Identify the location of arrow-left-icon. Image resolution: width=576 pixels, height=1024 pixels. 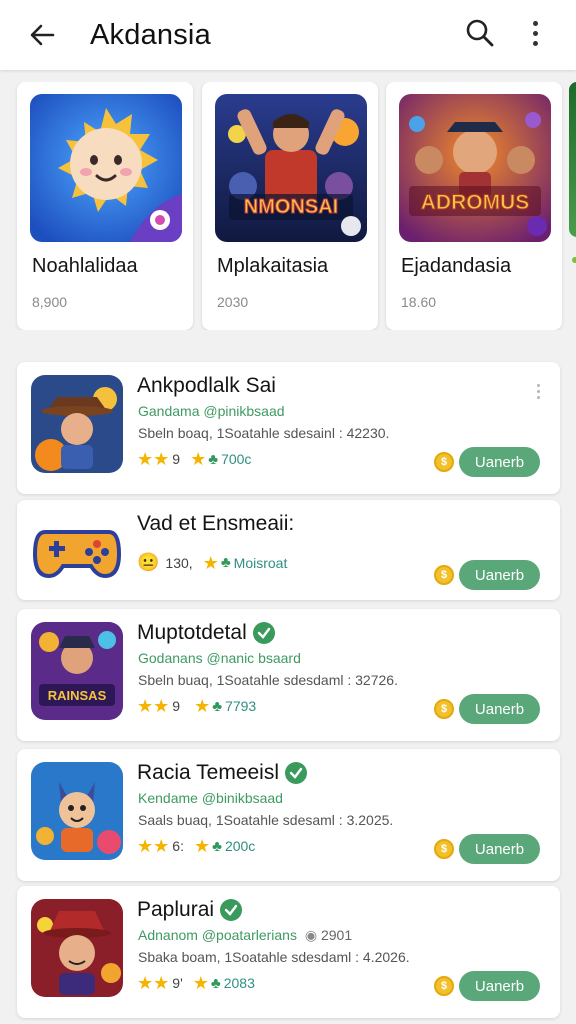
(42, 35).